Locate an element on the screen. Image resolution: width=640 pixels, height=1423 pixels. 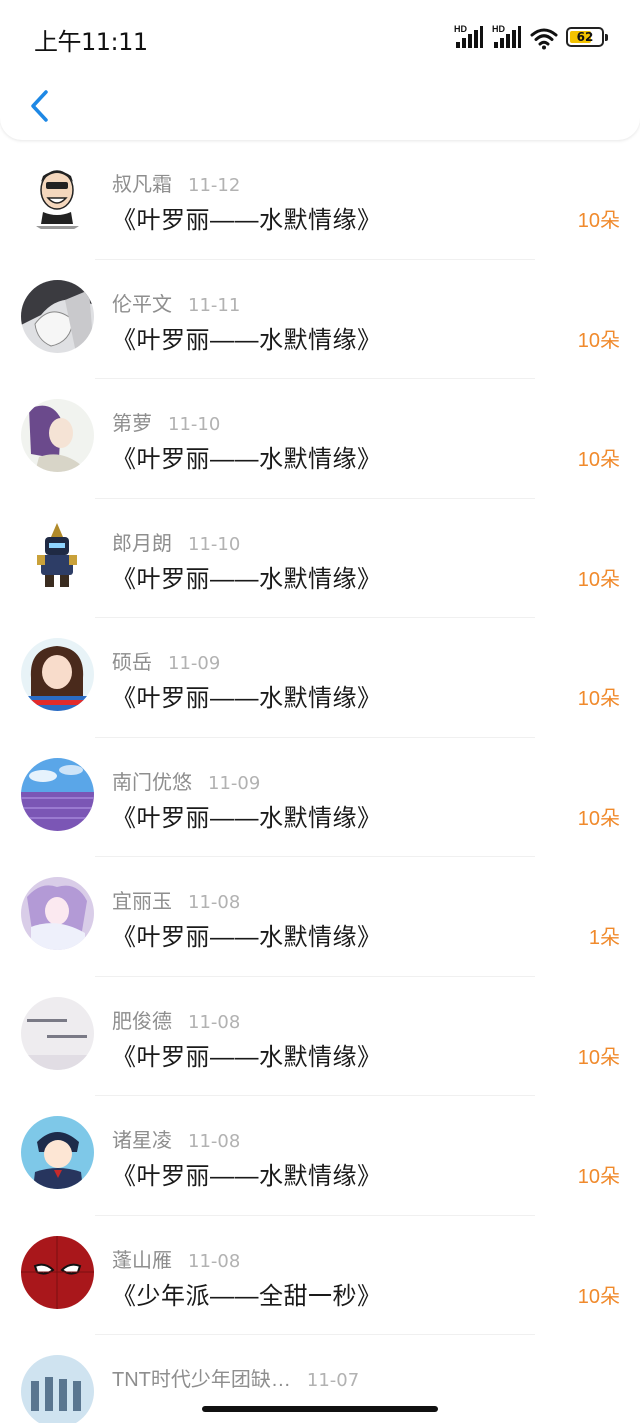
sender-name: 蓬山雁 is located at coordinates (142, 1260).